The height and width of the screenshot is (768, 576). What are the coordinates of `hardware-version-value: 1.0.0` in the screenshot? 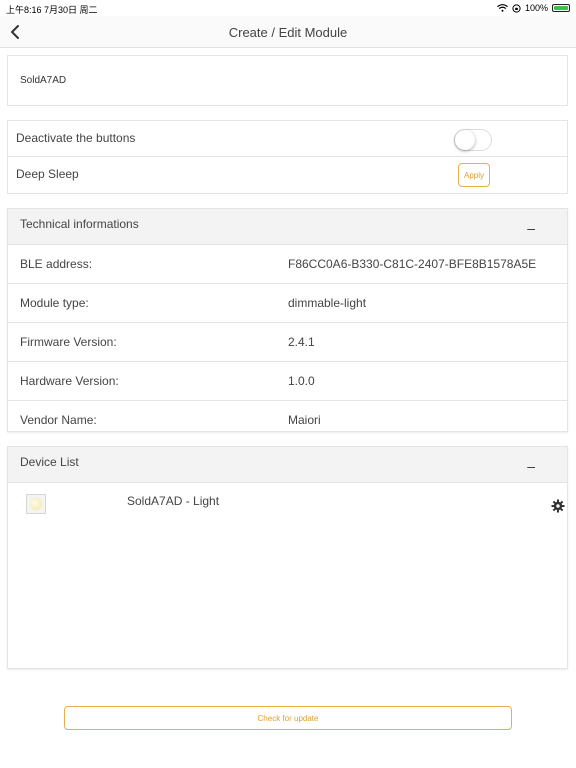 It's located at (301, 381).